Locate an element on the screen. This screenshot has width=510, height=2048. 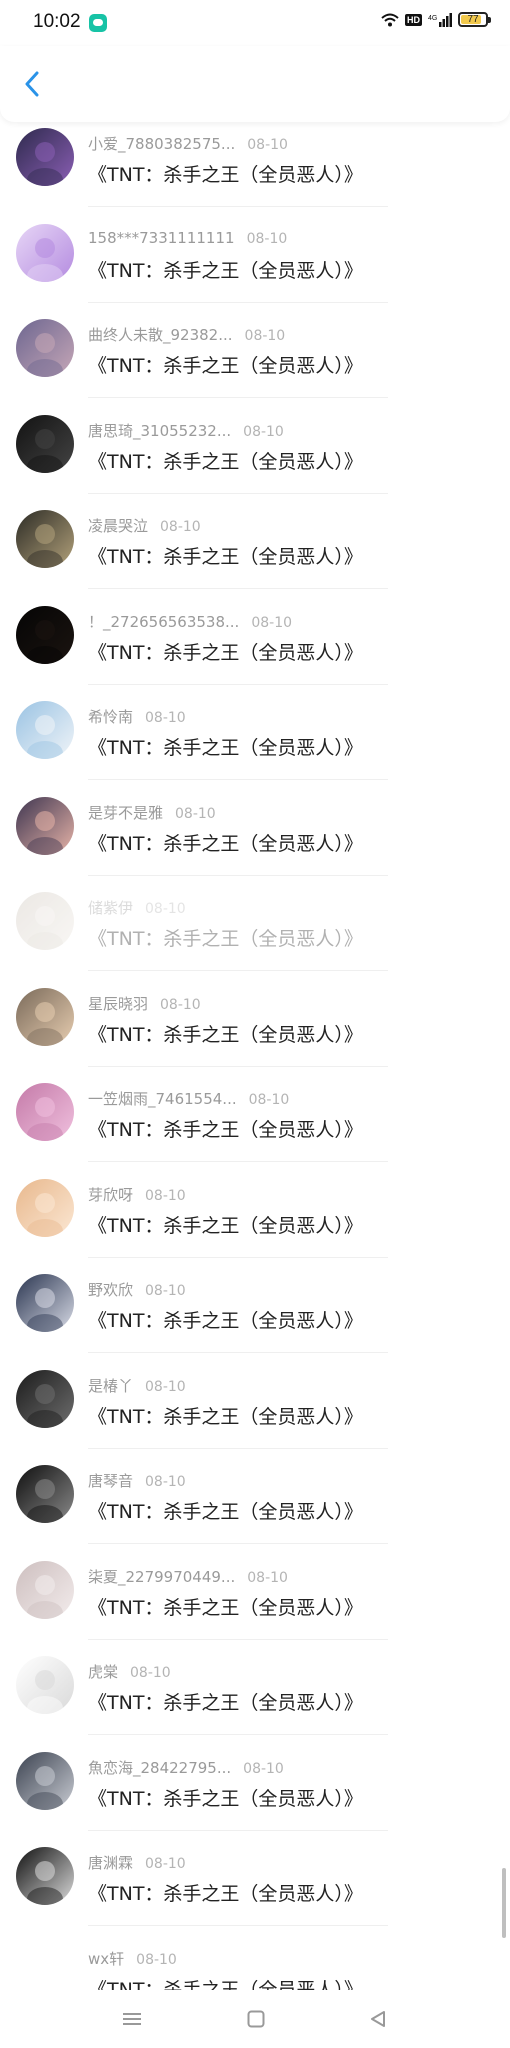
user-name: 凌晨哭泣 is located at coordinates (118, 526).